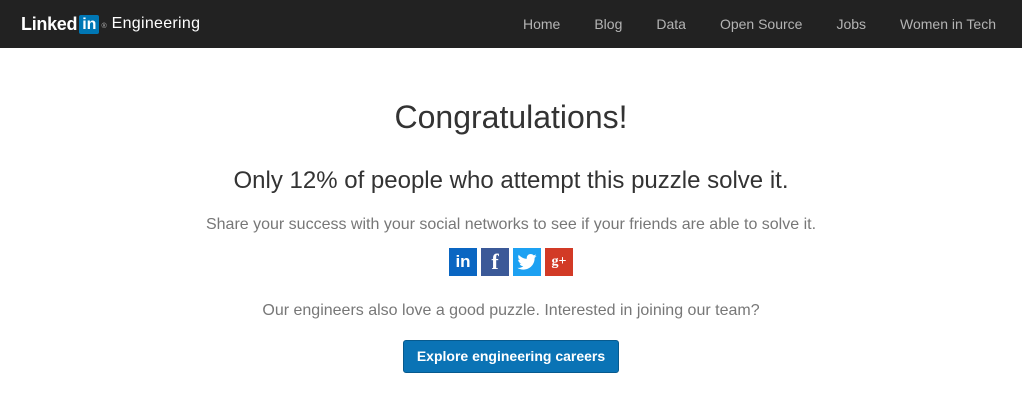 This screenshot has height=405, width=1022. I want to click on logo-in-badge: in, so click(89, 24).